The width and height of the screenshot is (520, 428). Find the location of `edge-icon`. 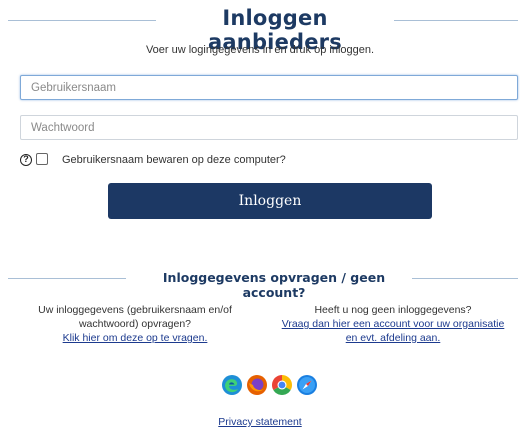

edge-icon is located at coordinates (232, 385).